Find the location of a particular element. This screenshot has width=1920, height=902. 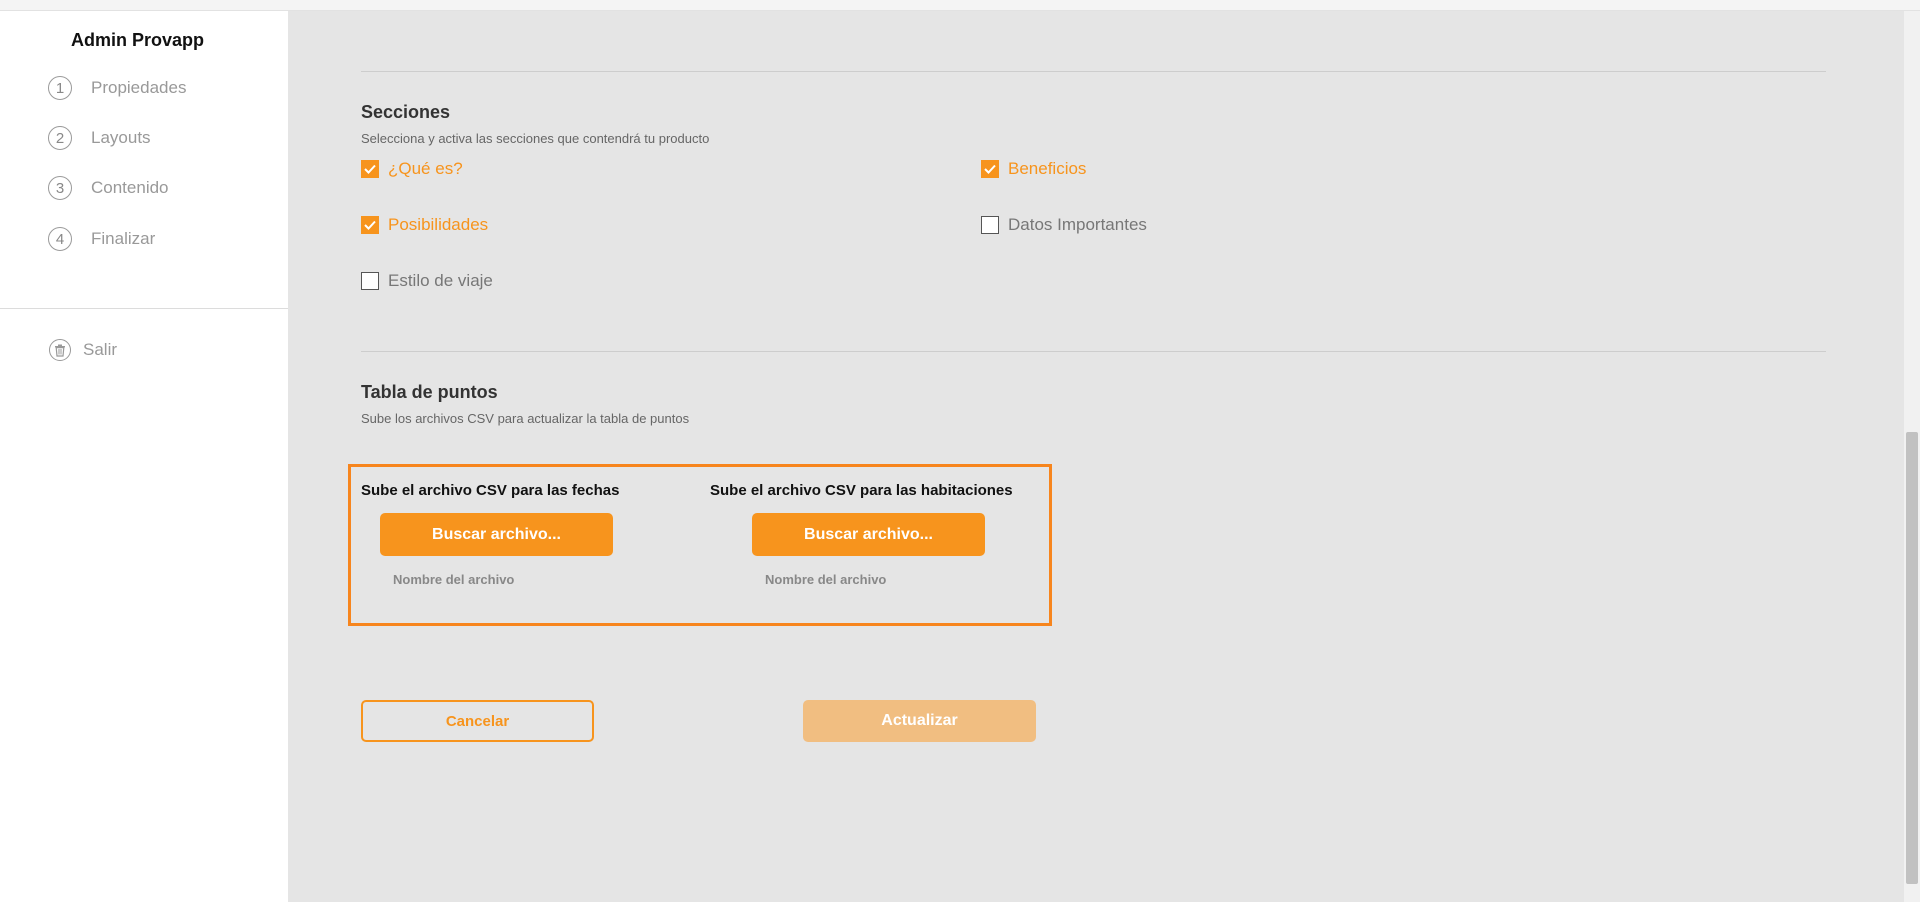

upload-title: Sube el archivo CSV para las fechas is located at coordinates (490, 490).